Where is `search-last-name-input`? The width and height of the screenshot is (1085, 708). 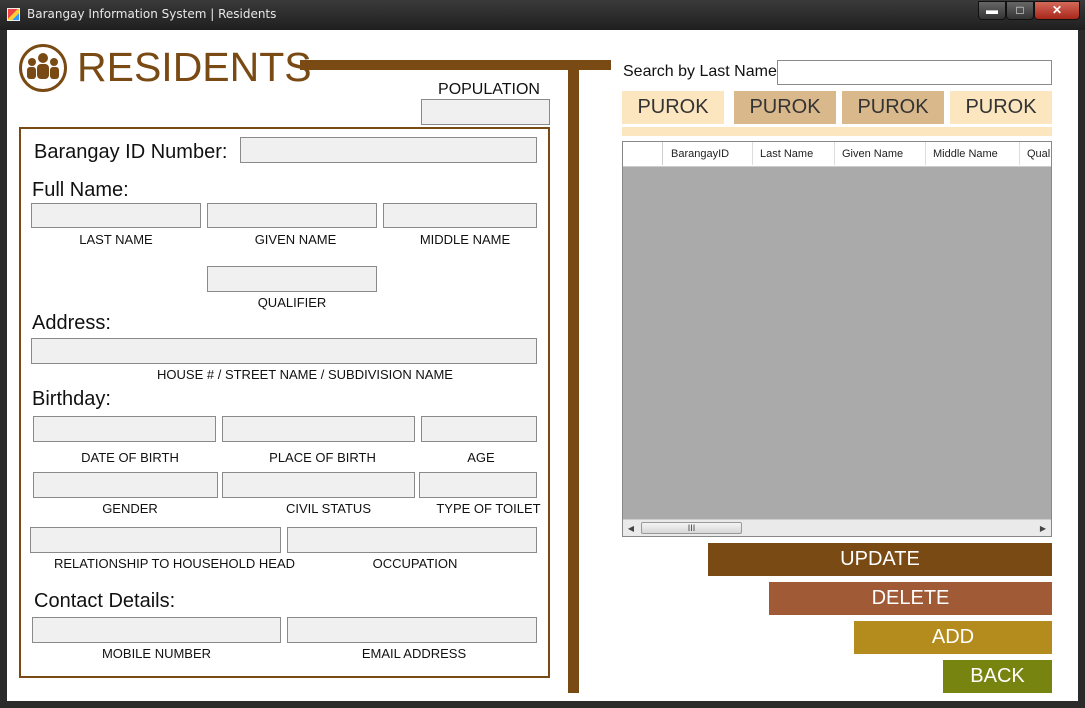
search-last-name-input is located at coordinates (914, 72).